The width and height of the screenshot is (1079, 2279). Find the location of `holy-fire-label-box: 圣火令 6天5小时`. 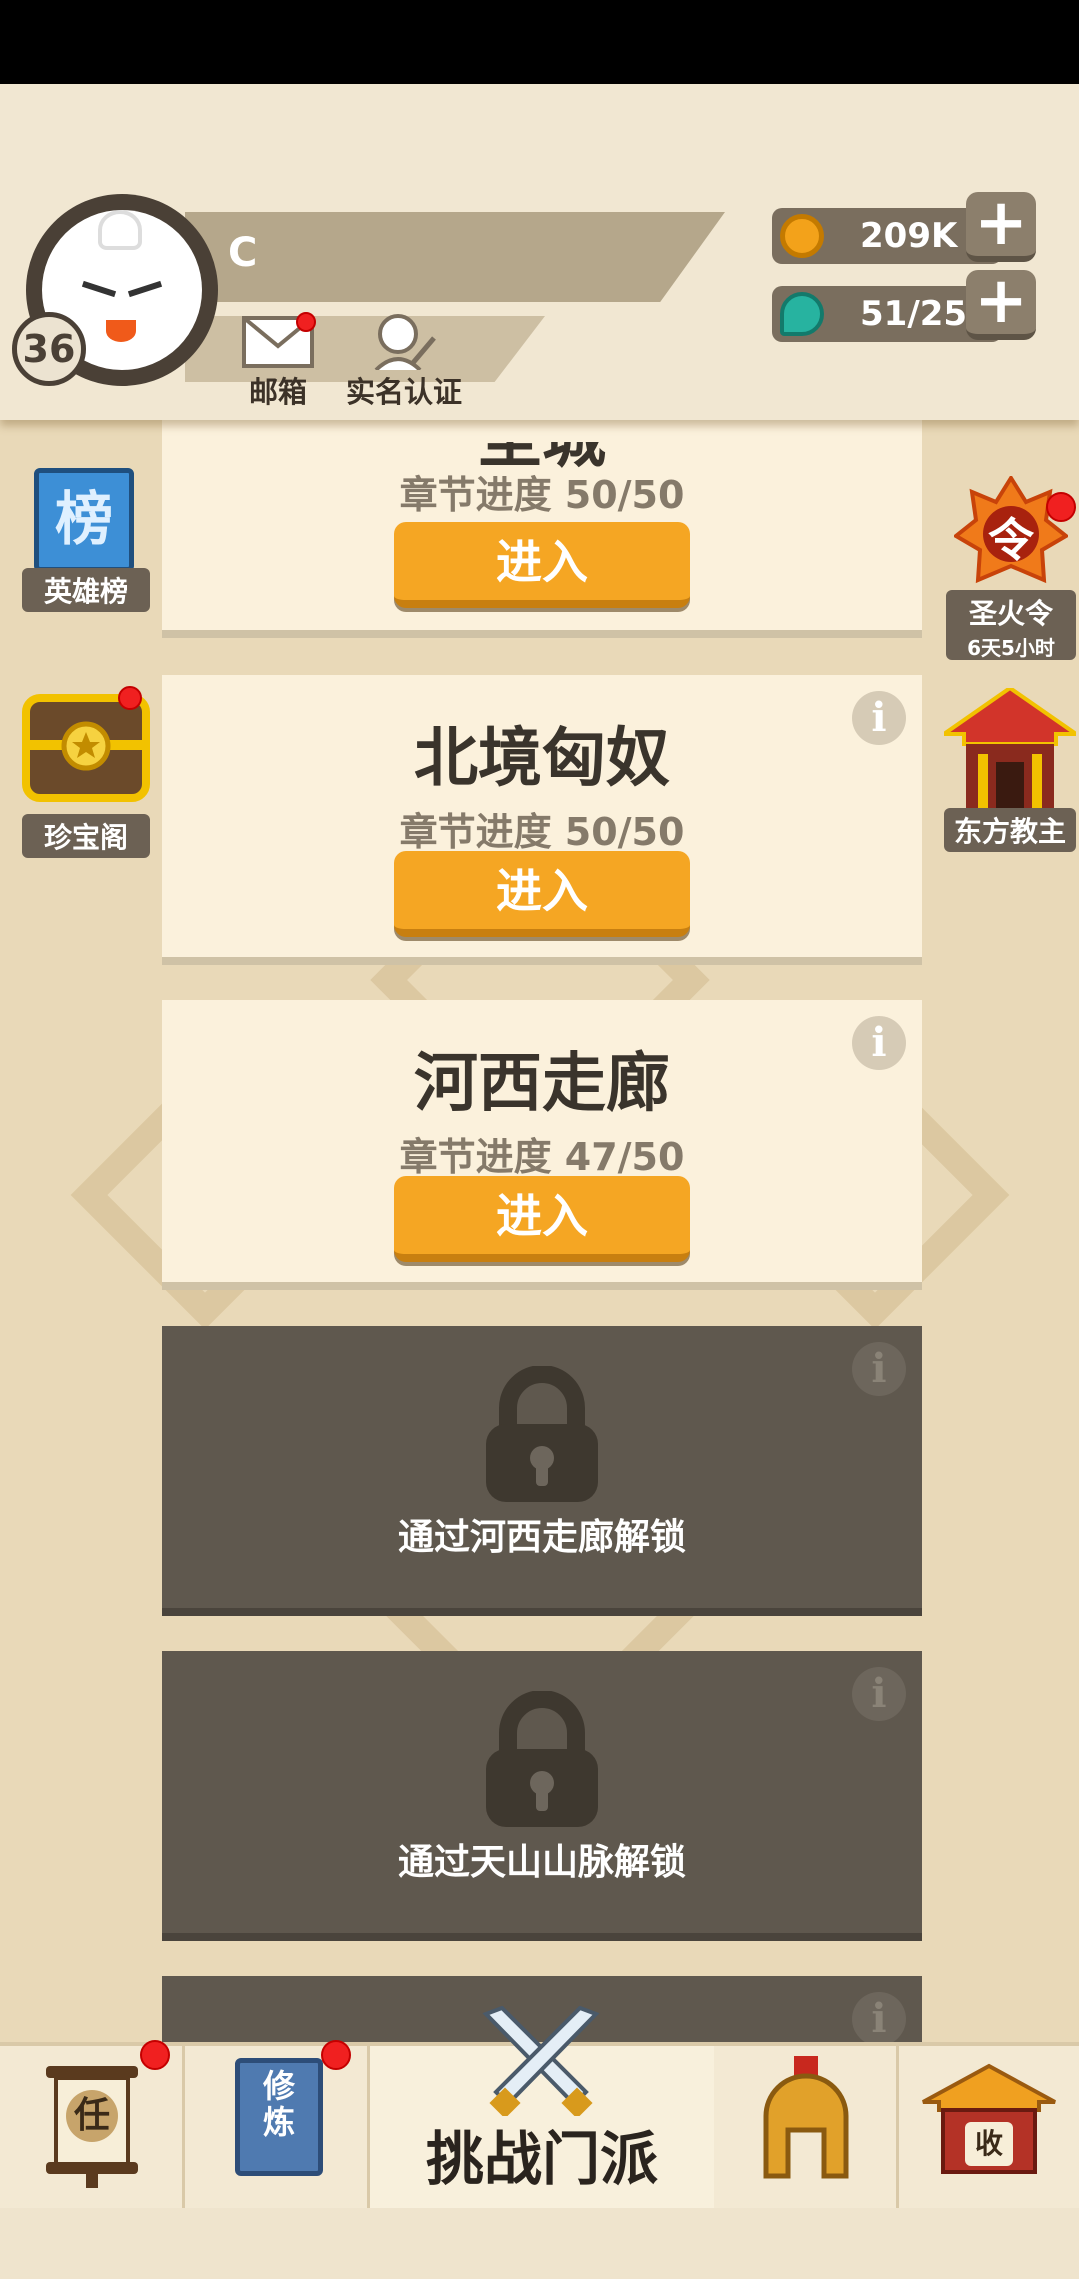

holy-fire-label-box: 圣火令 6天5小时 is located at coordinates (1011, 625).